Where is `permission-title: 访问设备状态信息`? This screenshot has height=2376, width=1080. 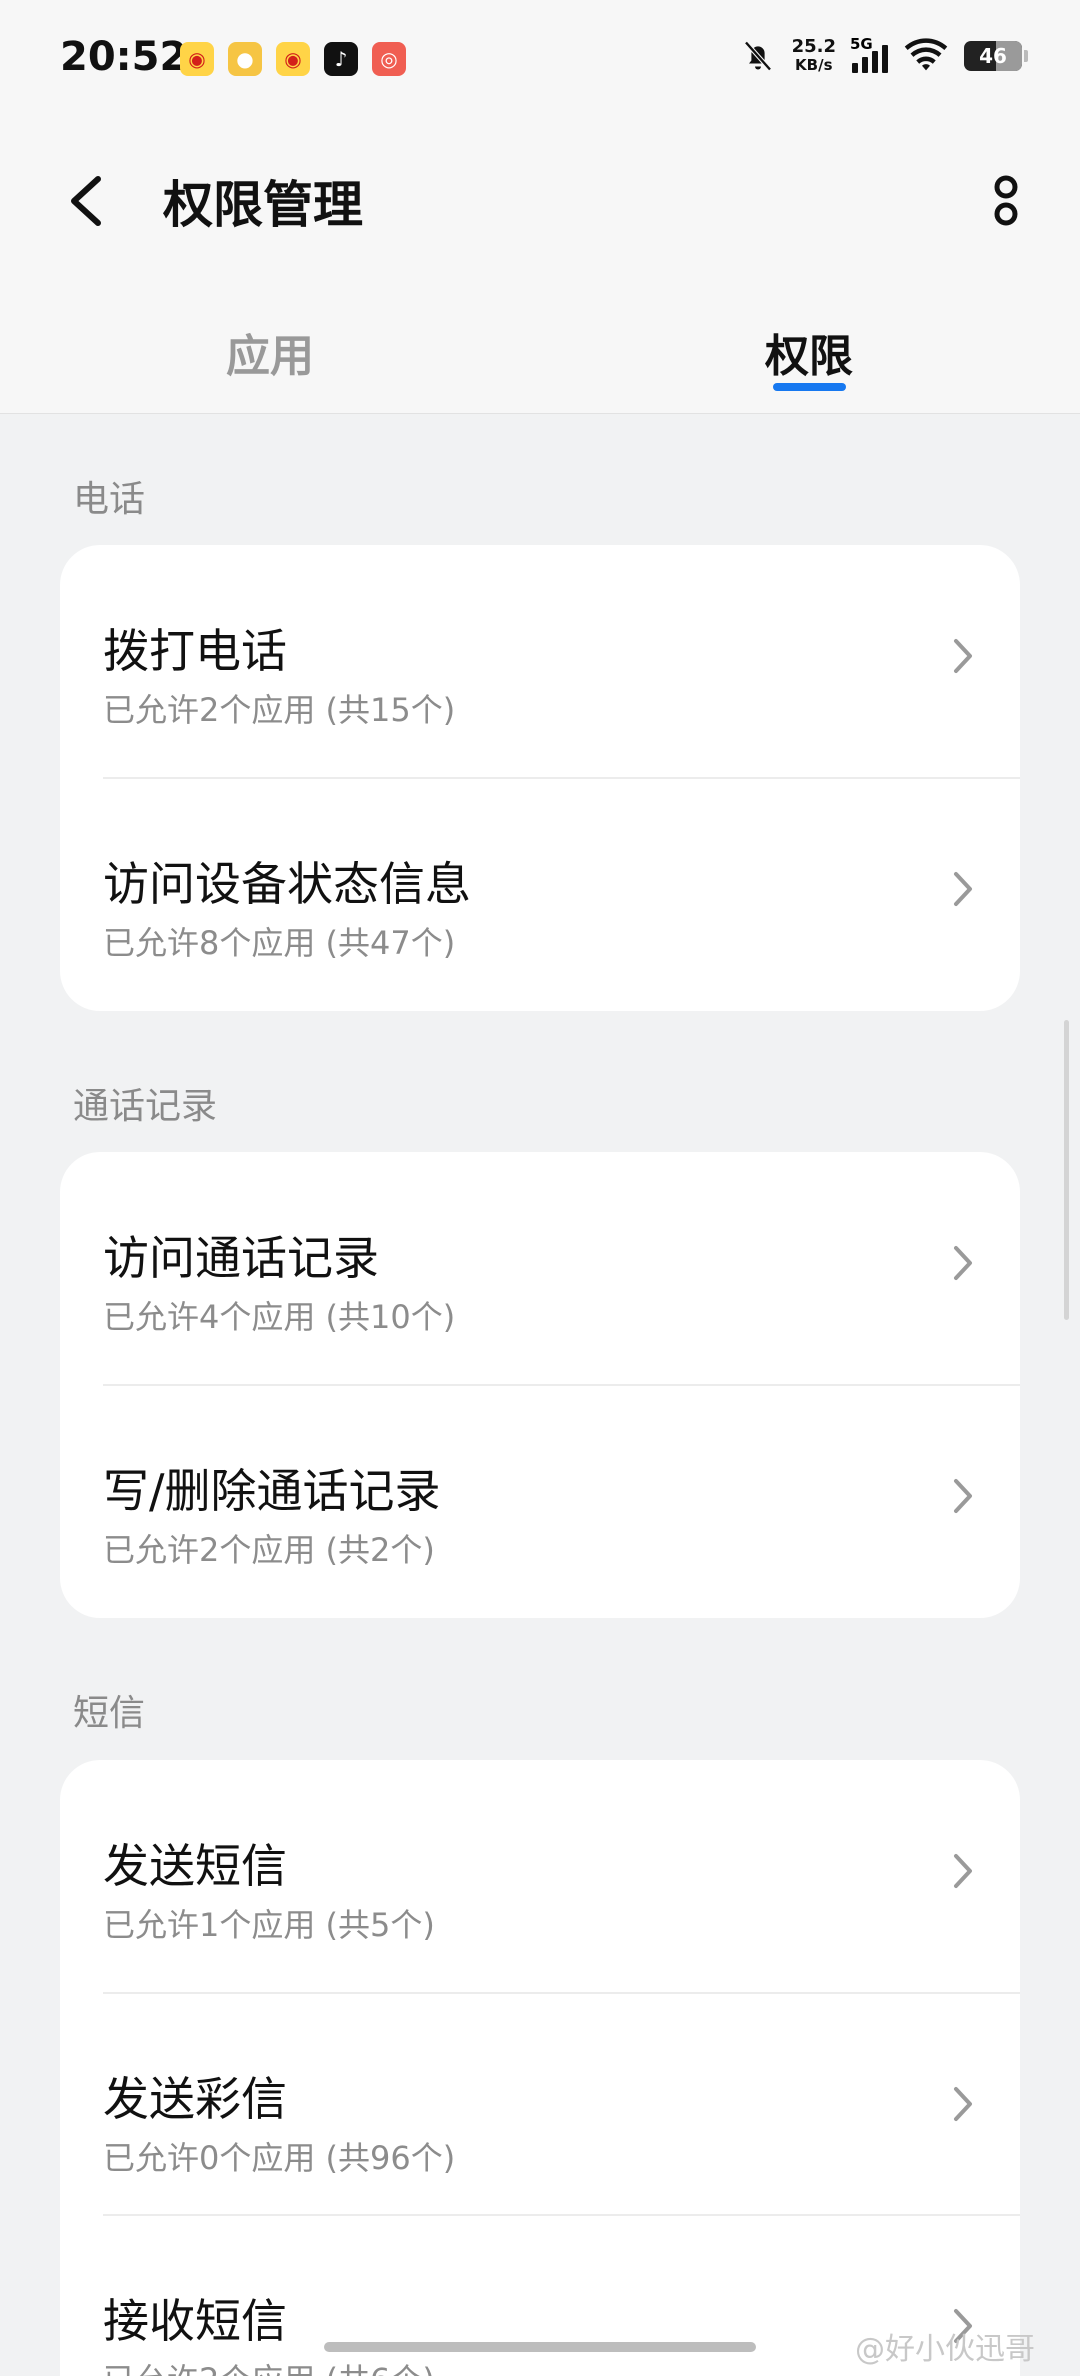
permission-title: 访问设备状态信息 is located at coordinates (287, 884).